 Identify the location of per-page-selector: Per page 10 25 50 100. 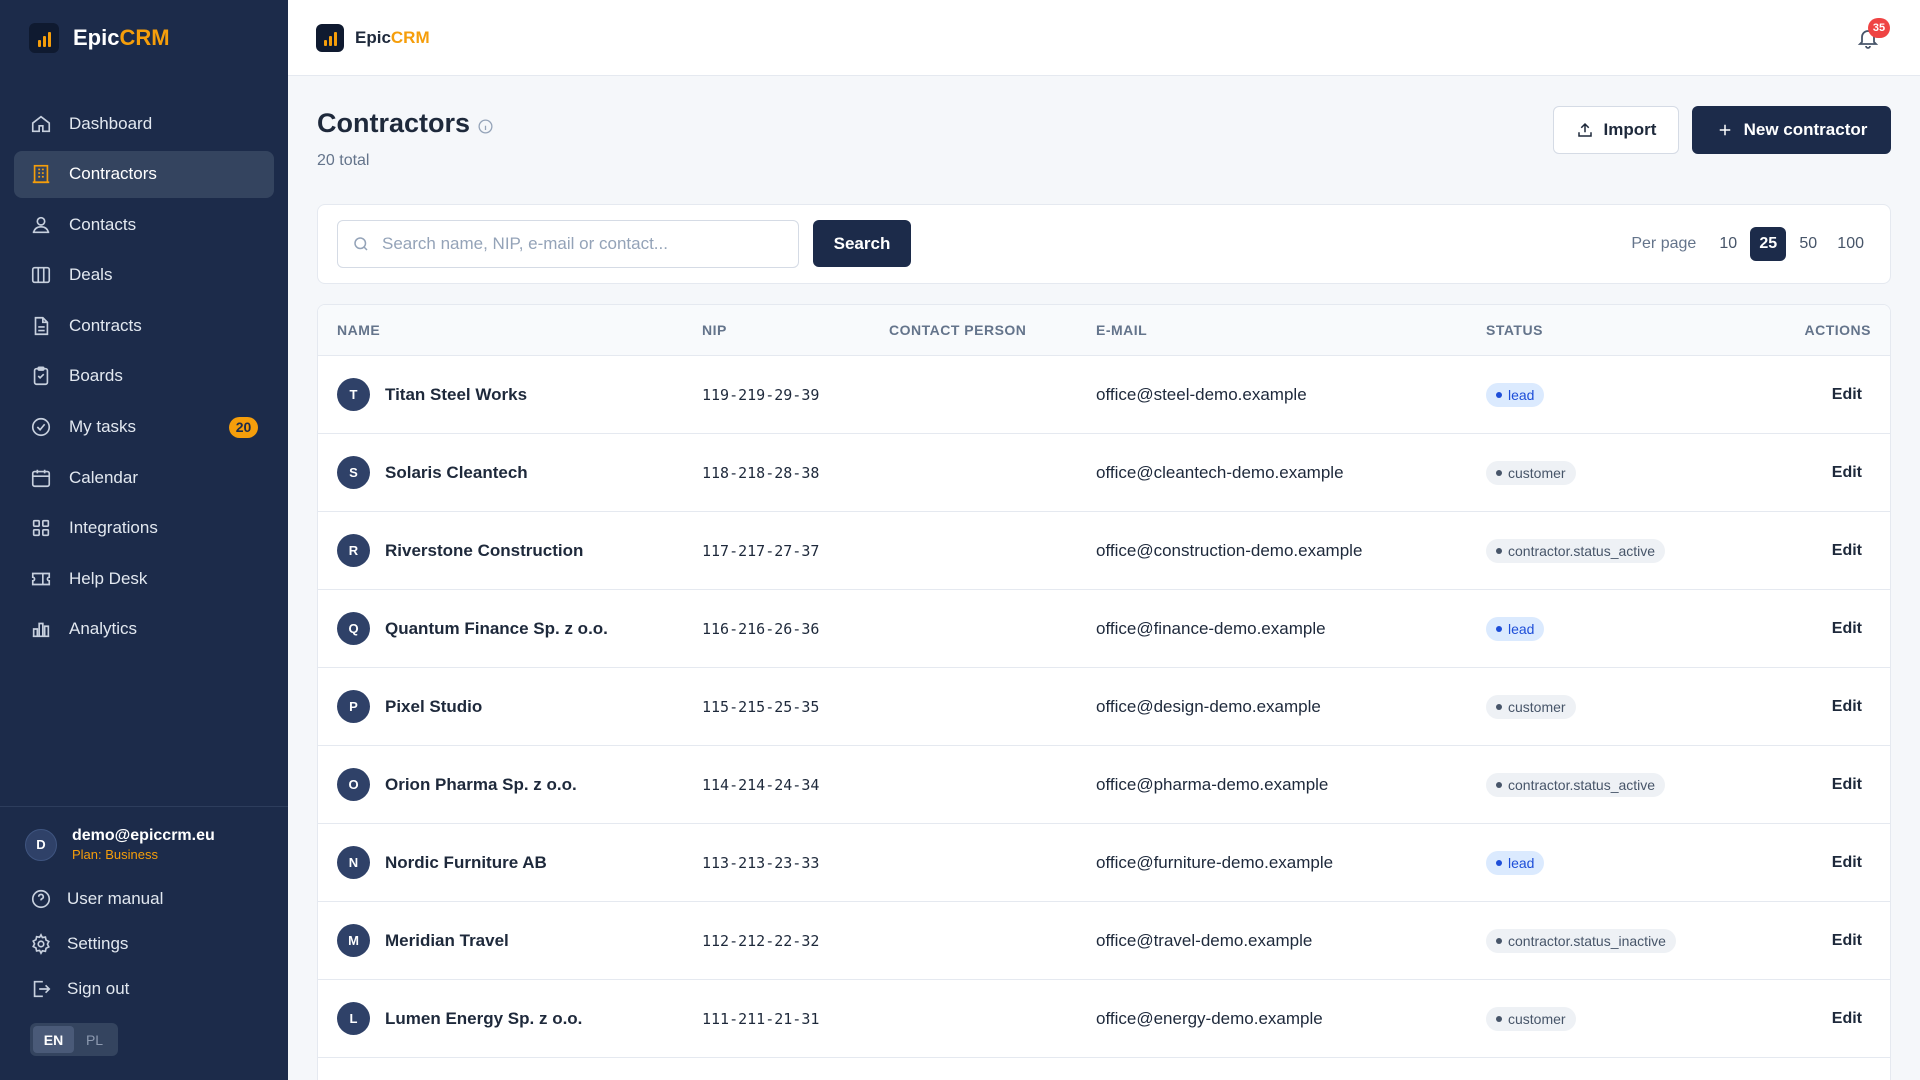
(1751, 244).